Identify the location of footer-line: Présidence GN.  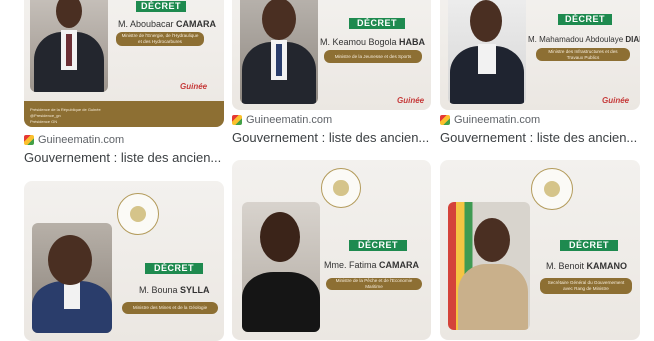
(44, 121).